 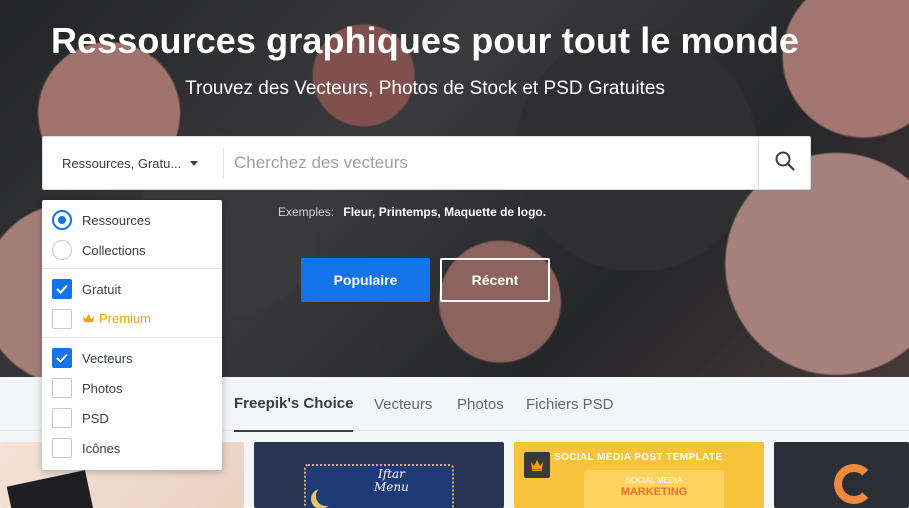 I want to click on option-label: Ressources, so click(x=116, y=220).